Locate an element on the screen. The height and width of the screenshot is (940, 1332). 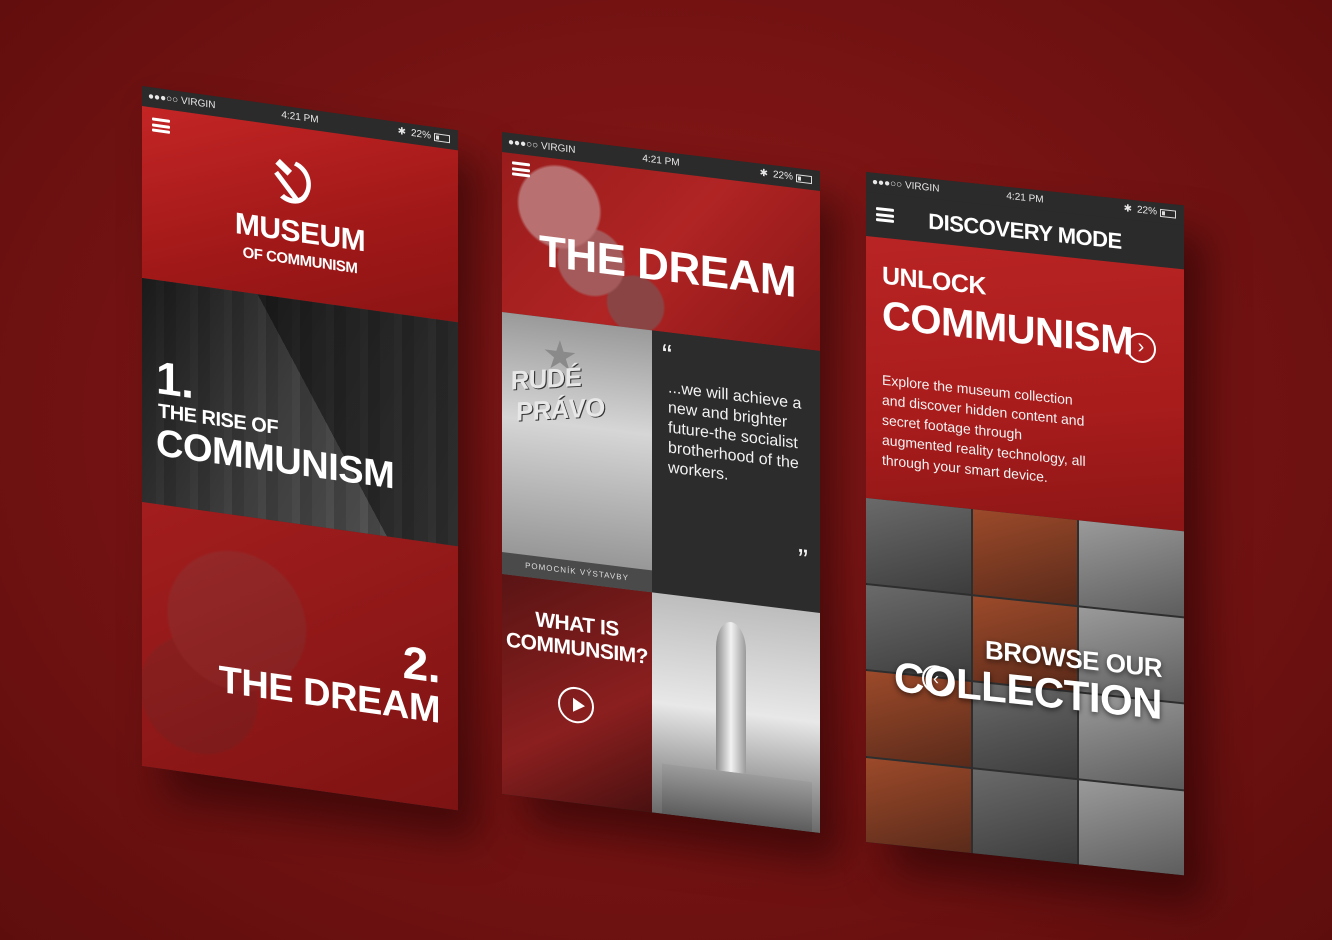
play-icon is located at coordinates (576, 705).